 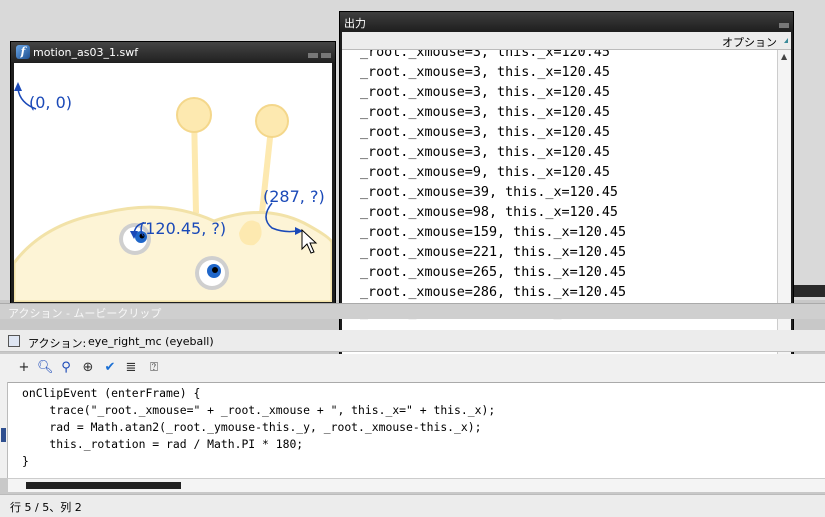 I want to click on collapse-handle, so click(x=3, y=435).